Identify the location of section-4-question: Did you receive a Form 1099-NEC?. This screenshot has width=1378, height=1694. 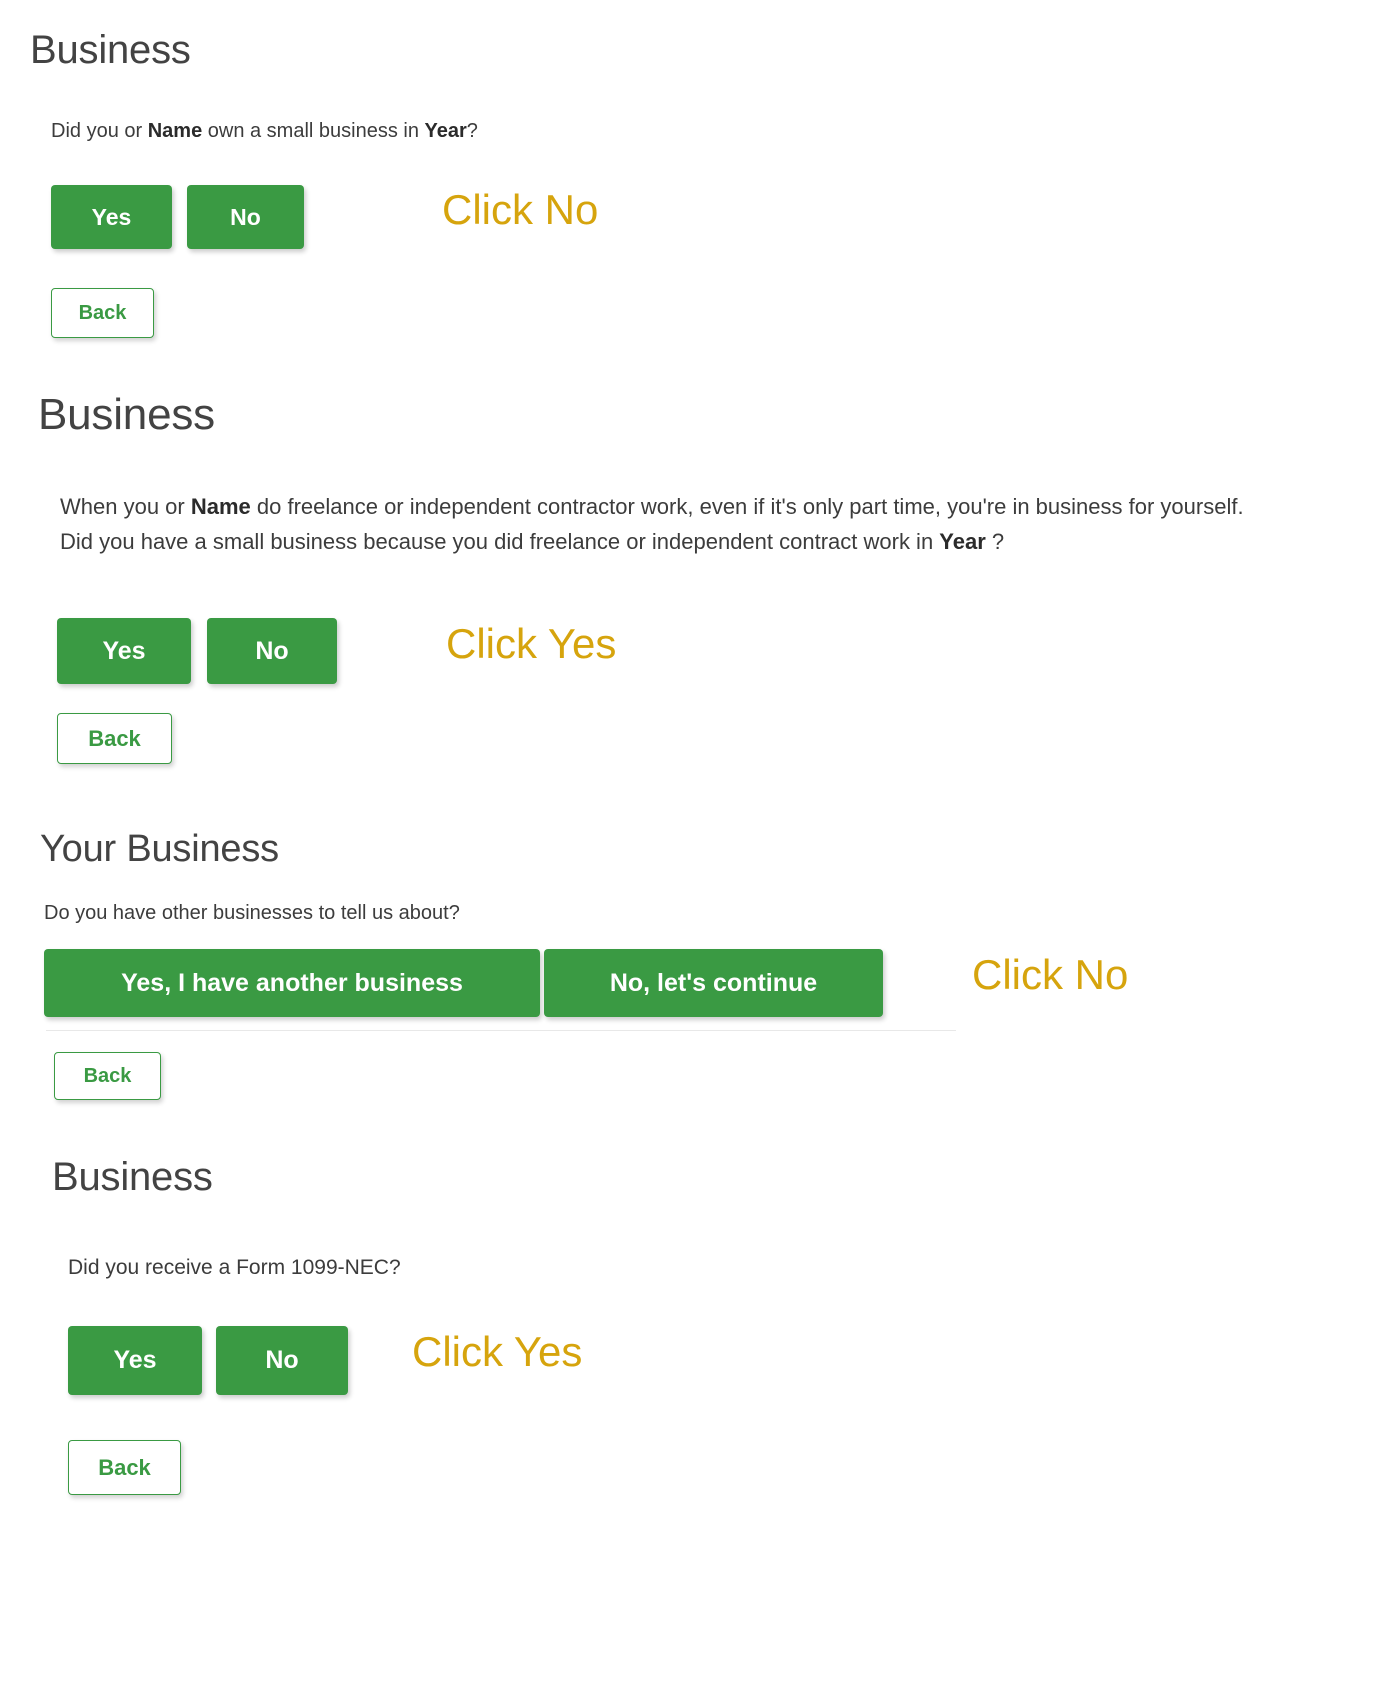
(234, 1267).